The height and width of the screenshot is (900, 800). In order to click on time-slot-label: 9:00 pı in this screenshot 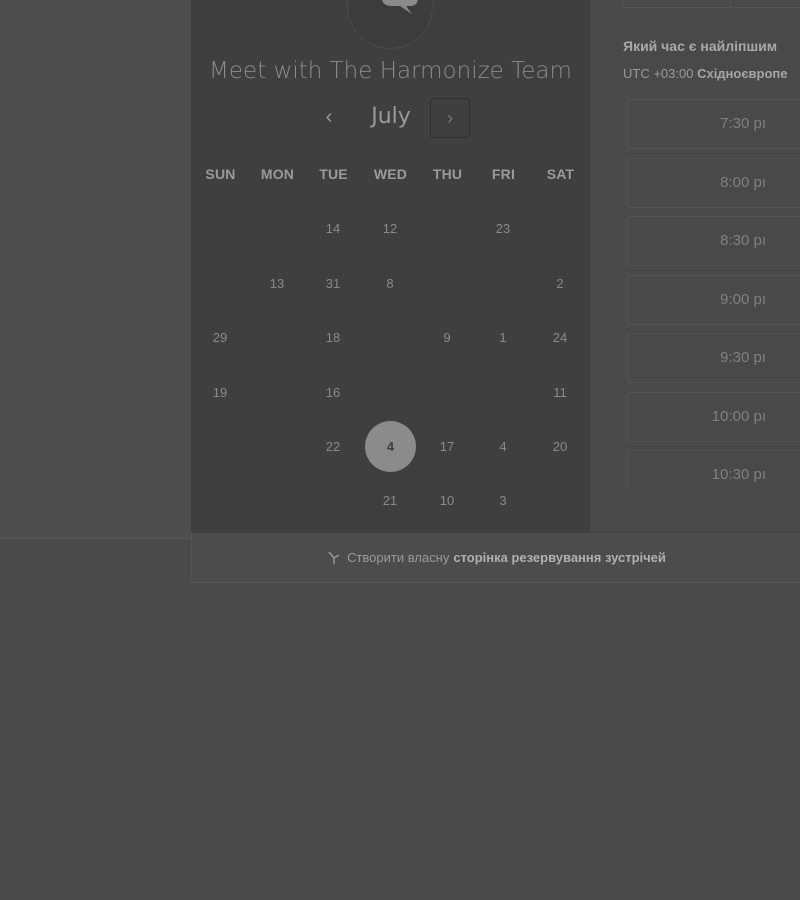, I will do `click(743, 299)`.